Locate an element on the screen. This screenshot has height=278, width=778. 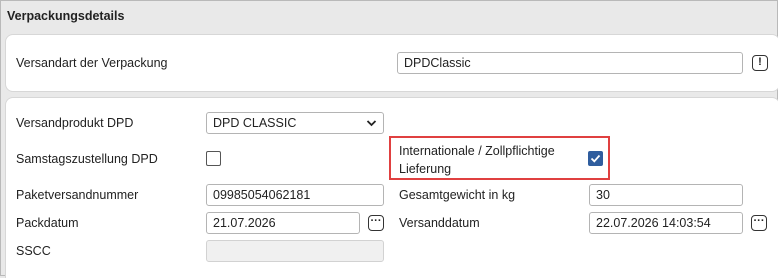
section-title: Verpackungsdetails is located at coordinates (66, 16).